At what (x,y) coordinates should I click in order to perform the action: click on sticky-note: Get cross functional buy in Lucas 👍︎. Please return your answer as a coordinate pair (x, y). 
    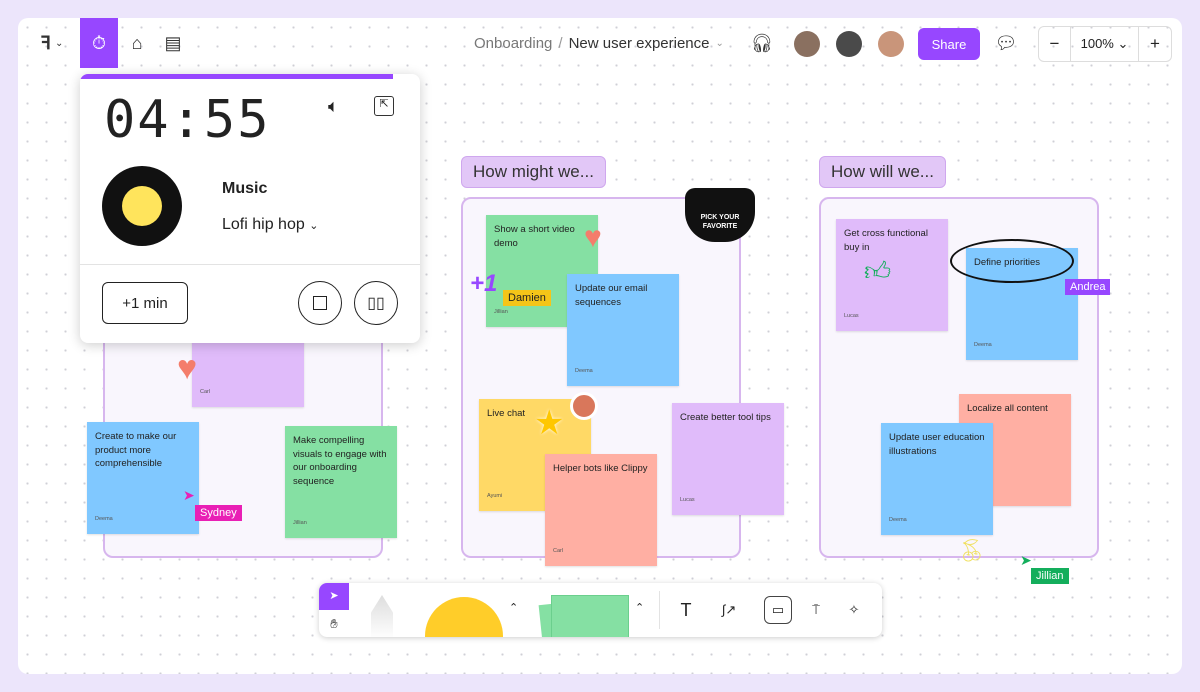
    Looking at the image, I should click on (892, 275).